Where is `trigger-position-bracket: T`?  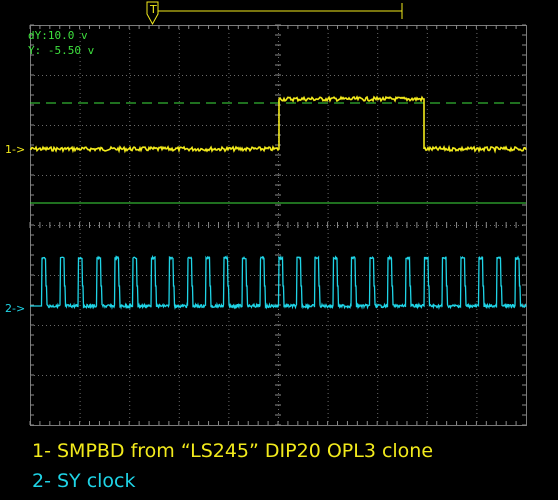
trigger-position-bracket: T is located at coordinates (274, 13).